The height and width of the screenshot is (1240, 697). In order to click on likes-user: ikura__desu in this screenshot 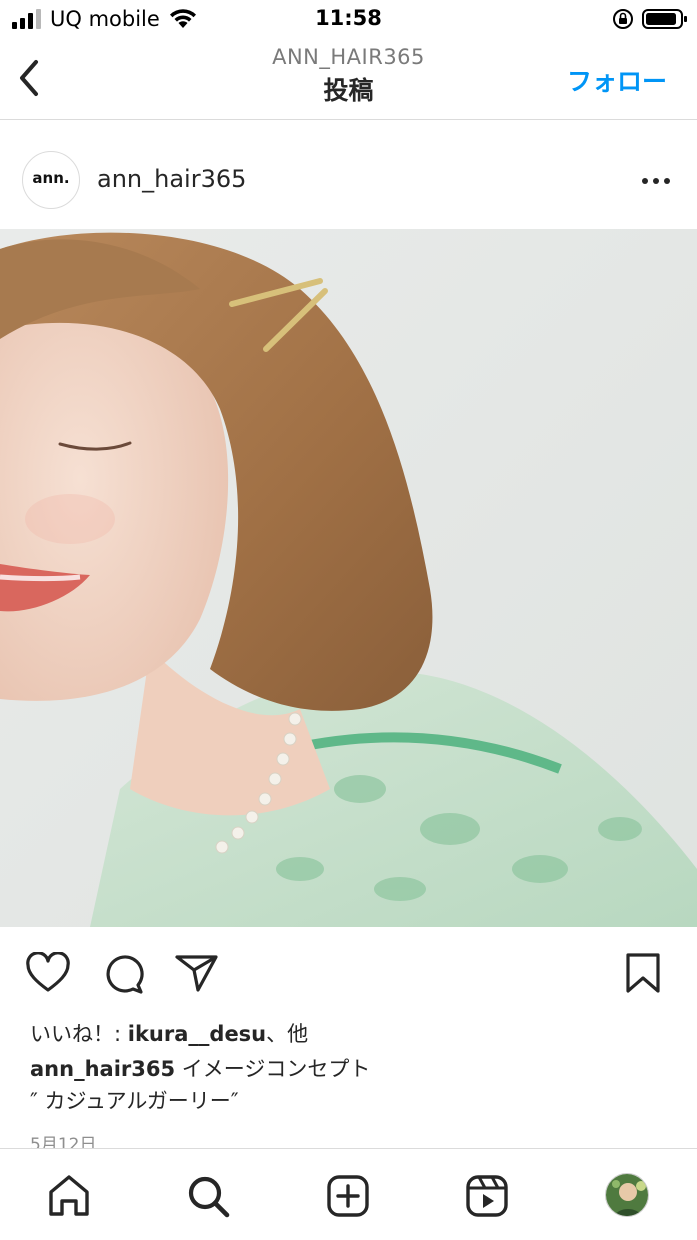, I will do `click(197, 1034)`.